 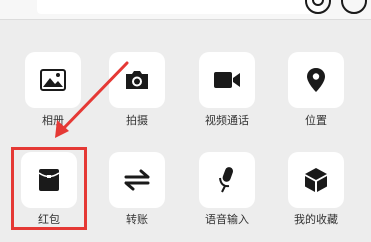 I want to click on more-button, so click(x=354, y=7).